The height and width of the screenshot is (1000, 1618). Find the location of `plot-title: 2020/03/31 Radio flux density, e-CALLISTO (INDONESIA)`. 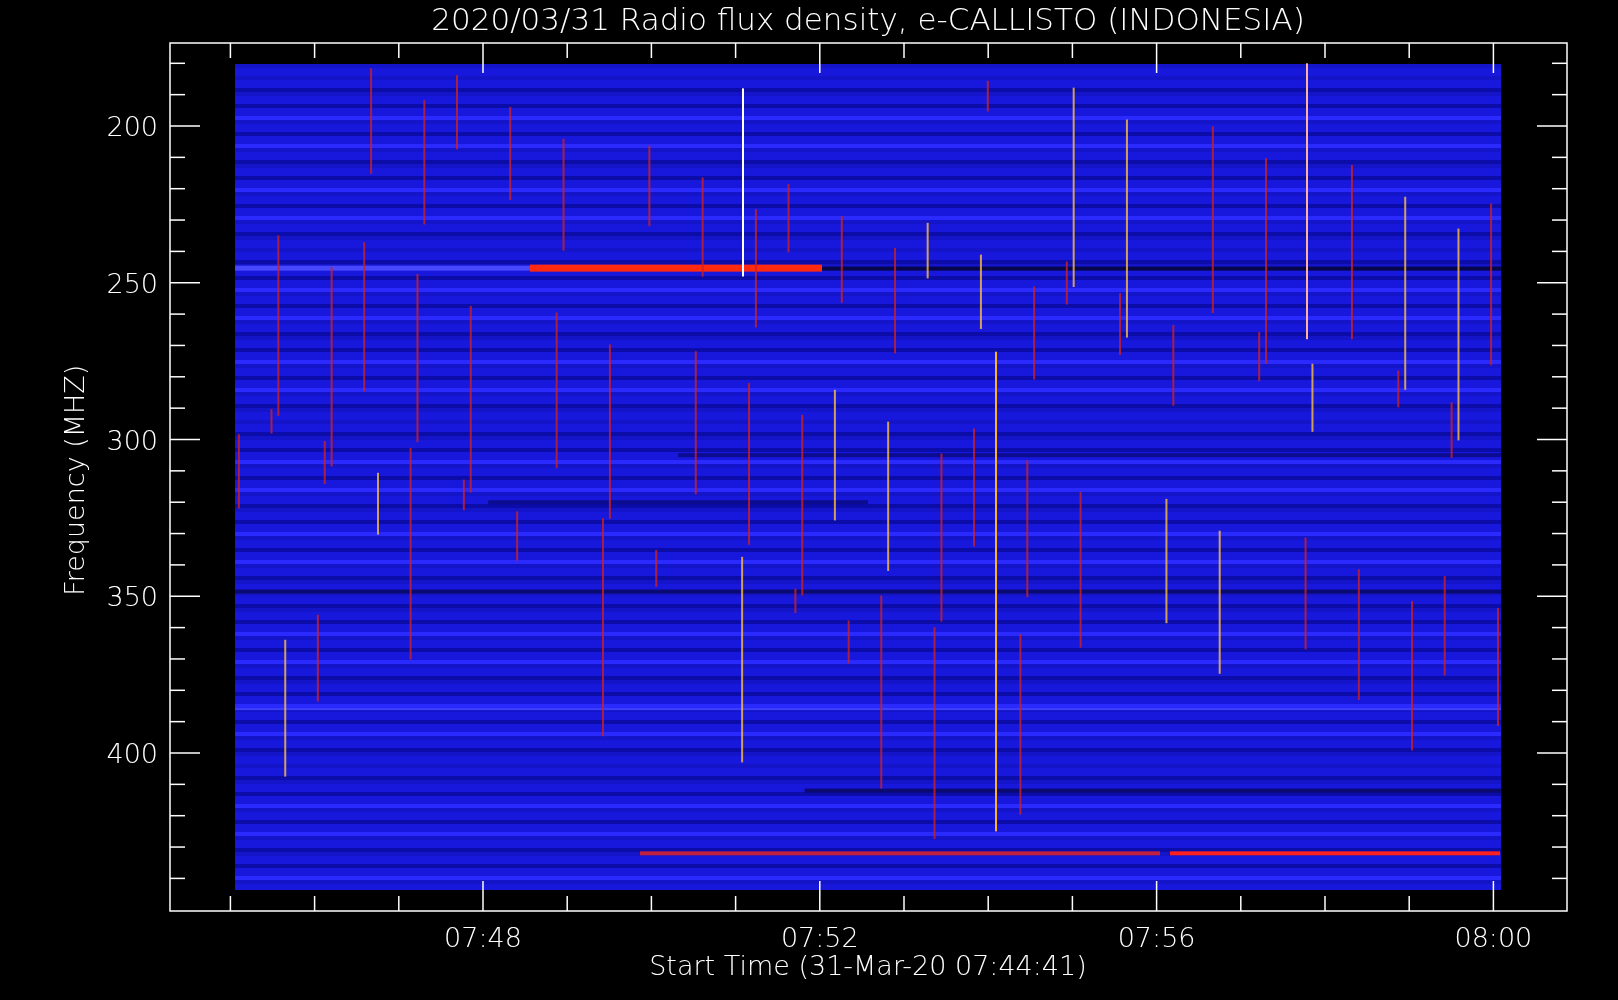

plot-title: 2020/03/31 Radio flux density, e-CALLISTO (INDONESIA) is located at coordinates (868, 19).